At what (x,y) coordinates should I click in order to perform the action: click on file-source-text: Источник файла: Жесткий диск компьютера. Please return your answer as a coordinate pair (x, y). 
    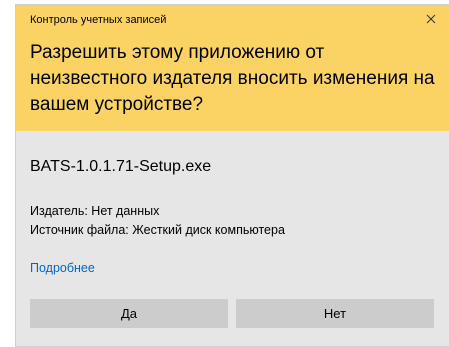
    Looking at the image, I should click on (157, 230).